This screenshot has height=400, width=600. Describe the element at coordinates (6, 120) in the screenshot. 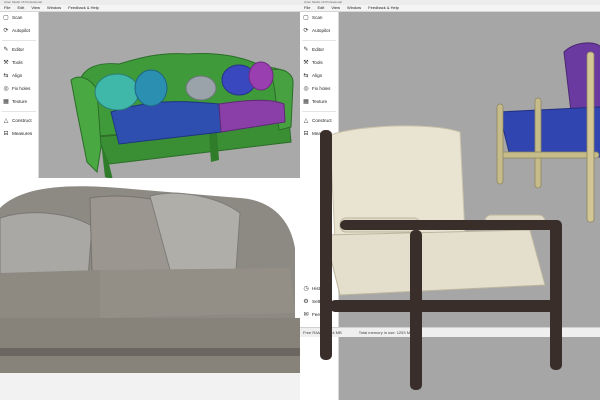

I see `construct-icon: △` at that location.